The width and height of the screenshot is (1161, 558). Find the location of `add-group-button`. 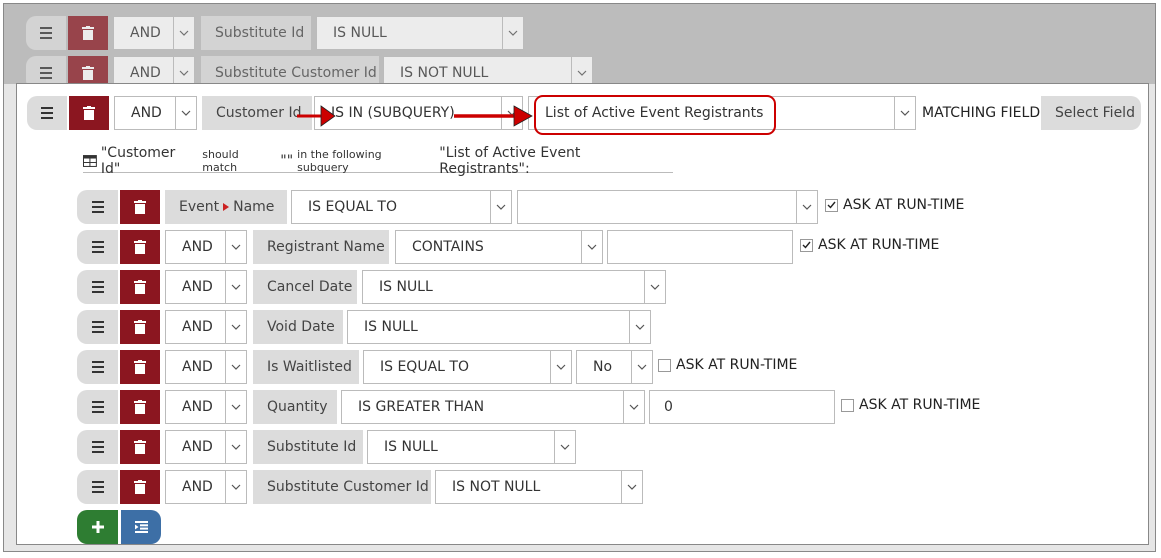

add-group-button is located at coordinates (141, 527).